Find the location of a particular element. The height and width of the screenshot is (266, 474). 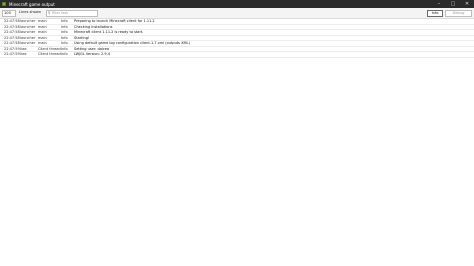

filter-input is located at coordinates (73, 13).